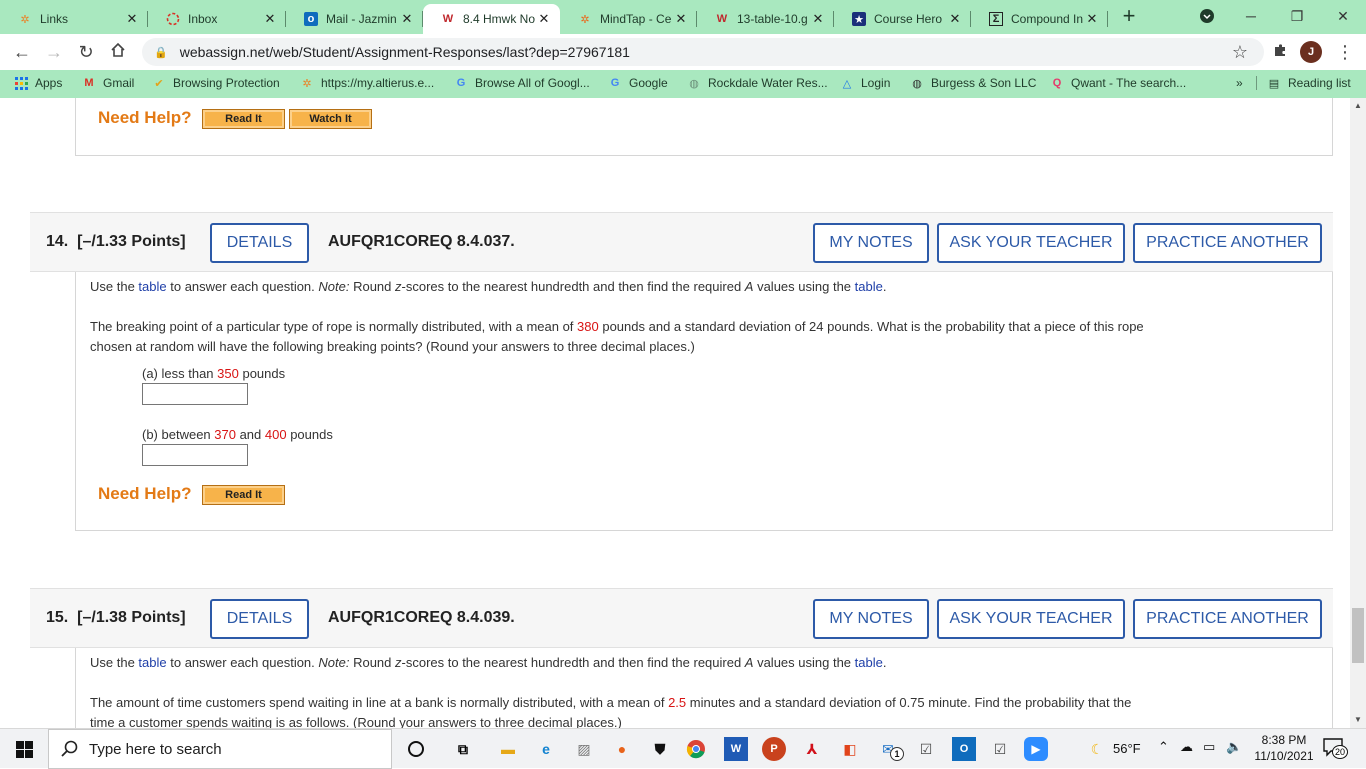  I want to click on bookmark-login: △ Login, so click(865, 83).